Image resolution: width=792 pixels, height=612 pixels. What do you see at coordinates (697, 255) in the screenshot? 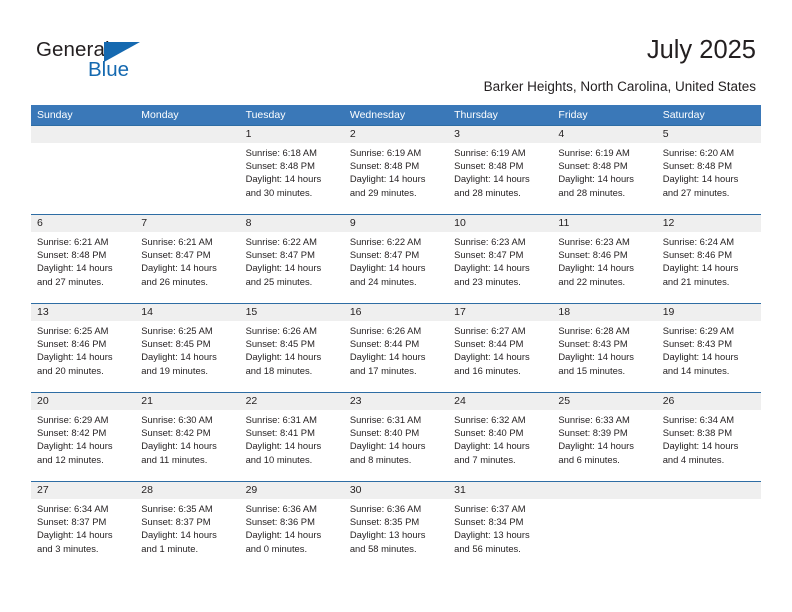
I see `day-sunset-text: Sunset: 8:46 PM` at bounding box center [697, 255].